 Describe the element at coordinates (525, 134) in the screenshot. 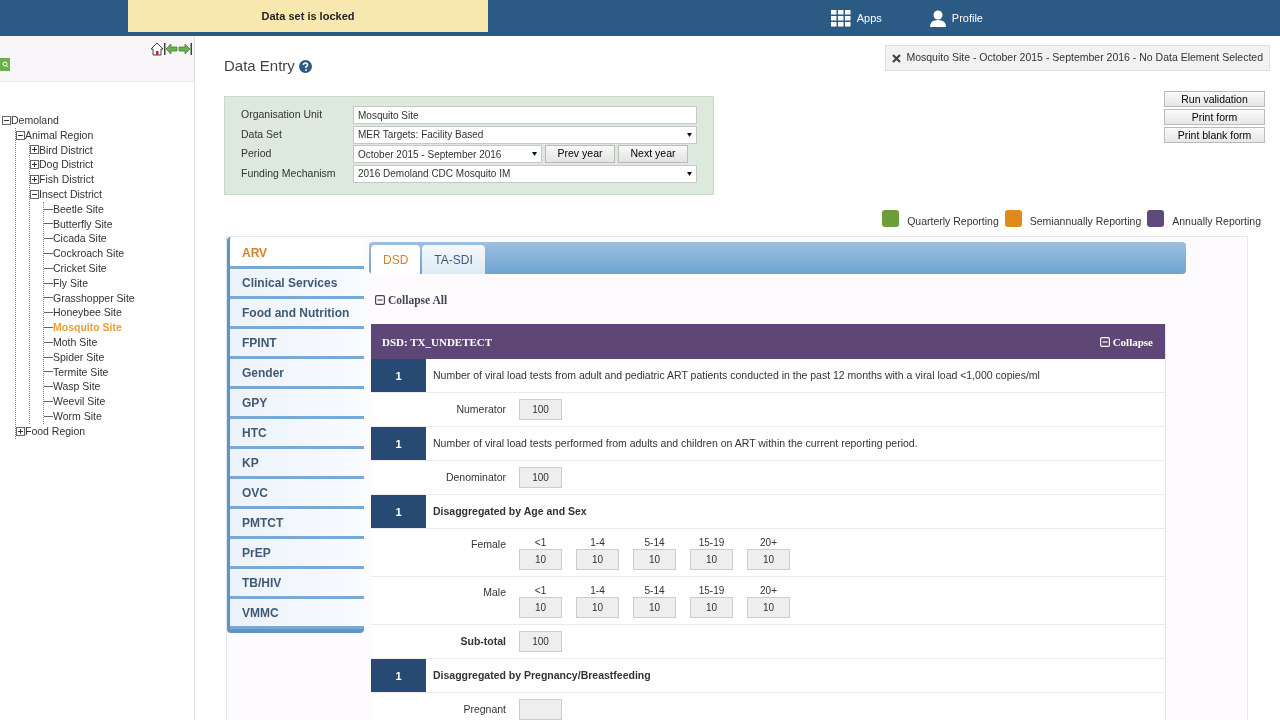

I see `select-field: MER Targets: Facility Based` at that location.